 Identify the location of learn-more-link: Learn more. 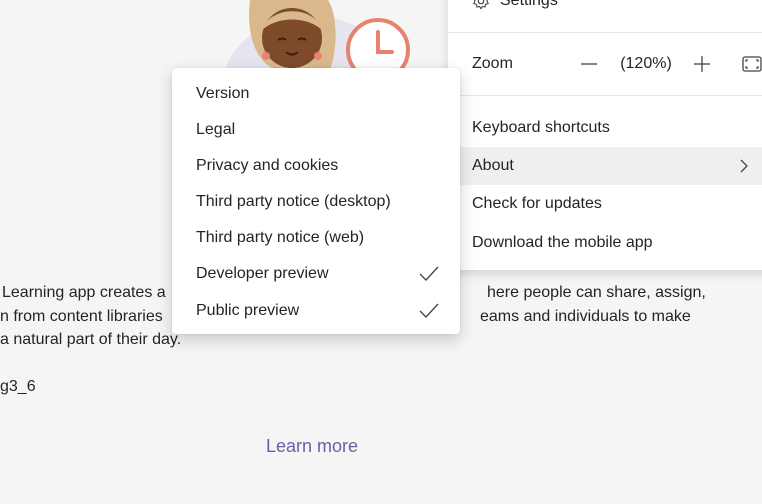
(312, 446).